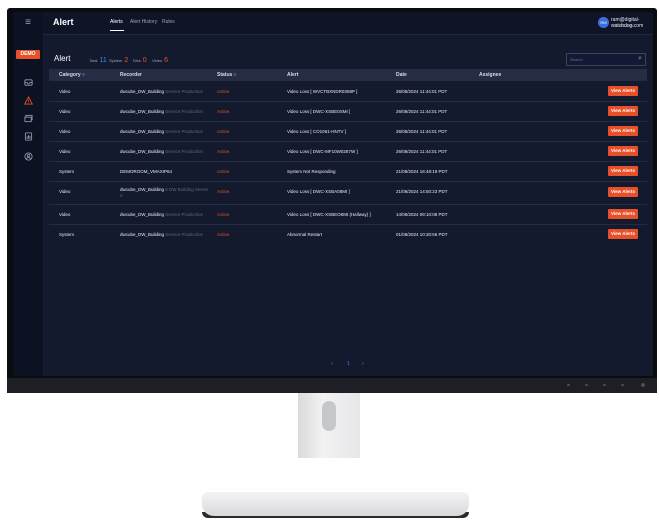 The image size is (659, 523). I want to click on menu-icon: ≡, so click(28, 22).